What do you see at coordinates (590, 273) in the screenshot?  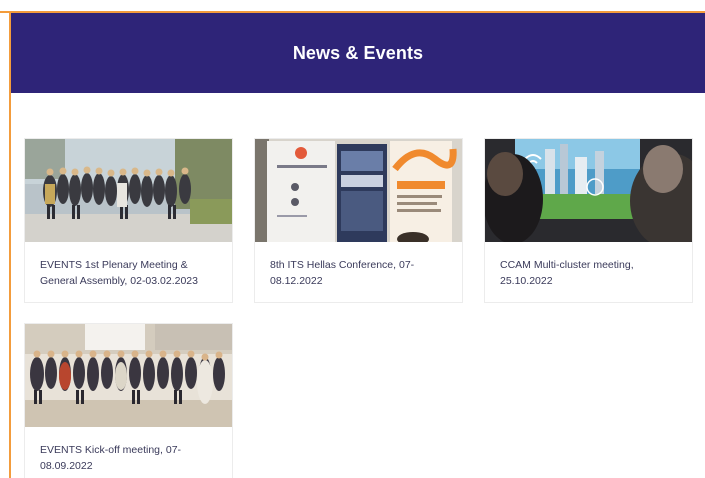 I see `news-card-caption: CCAM Multi-cluster meeting, 25.10.2022` at bounding box center [590, 273].